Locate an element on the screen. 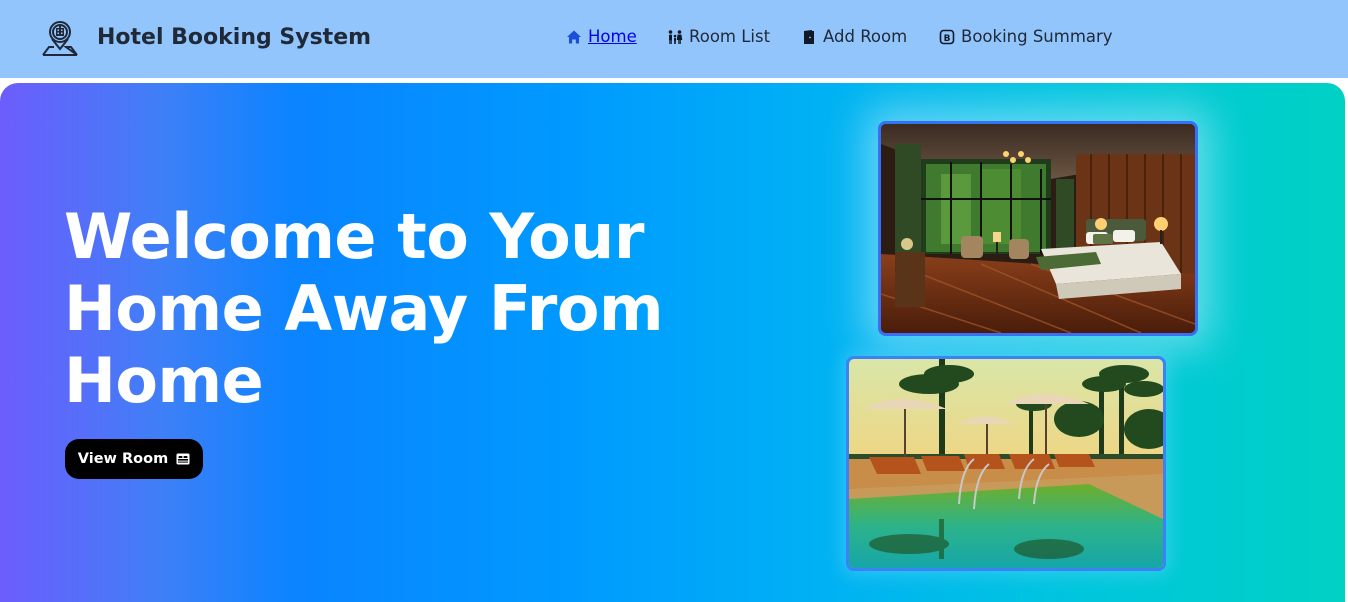 Image resolution: width=1348 pixels, height=602 pixels. hero-title-line-2: Home Away From is located at coordinates (364, 308).